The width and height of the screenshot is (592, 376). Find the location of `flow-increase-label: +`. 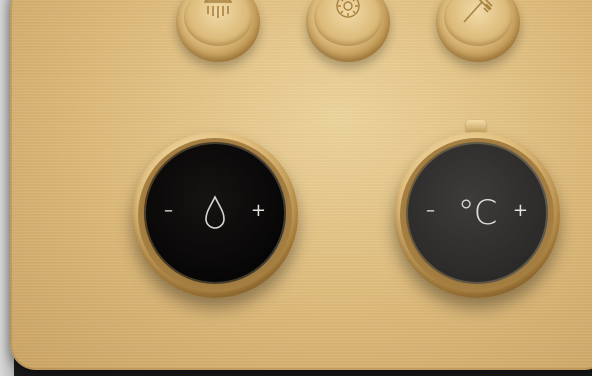

flow-increase-label: + is located at coordinates (258, 211).